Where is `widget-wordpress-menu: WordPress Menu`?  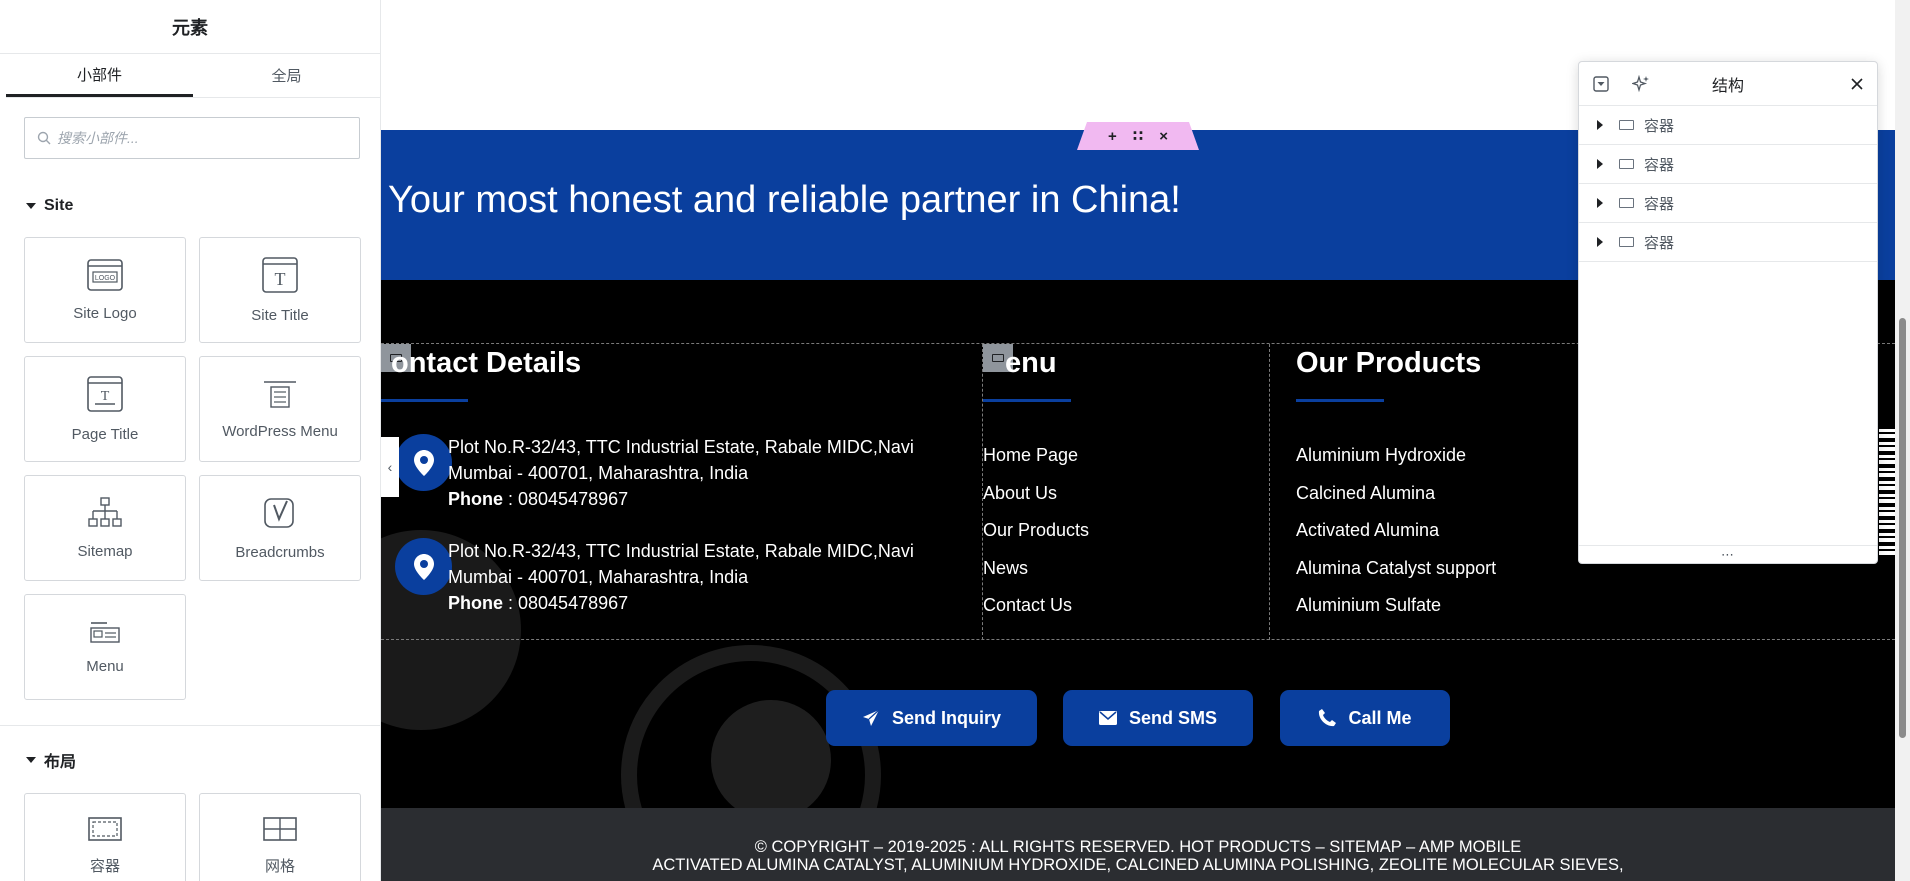
widget-wordpress-menu: WordPress Menu is located at coordinates (280, 409).